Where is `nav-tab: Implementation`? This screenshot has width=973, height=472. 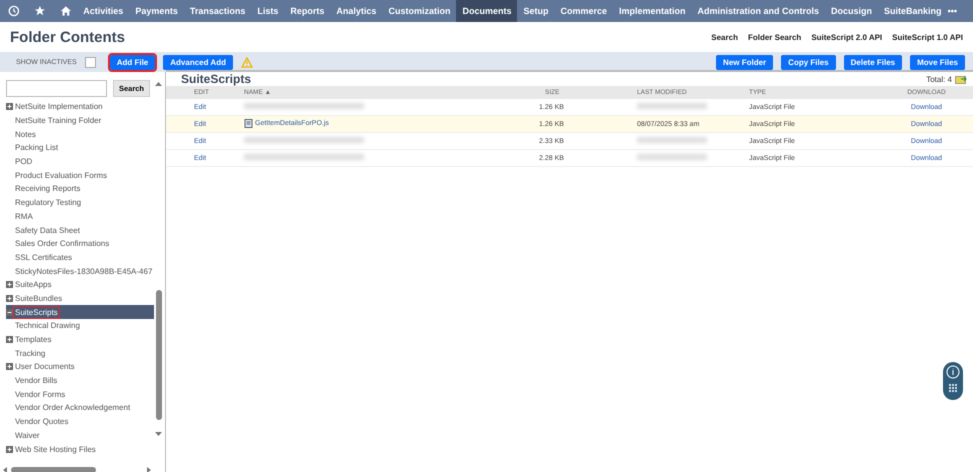
nav-tab: Implementation is located at coordinates (652, 11).